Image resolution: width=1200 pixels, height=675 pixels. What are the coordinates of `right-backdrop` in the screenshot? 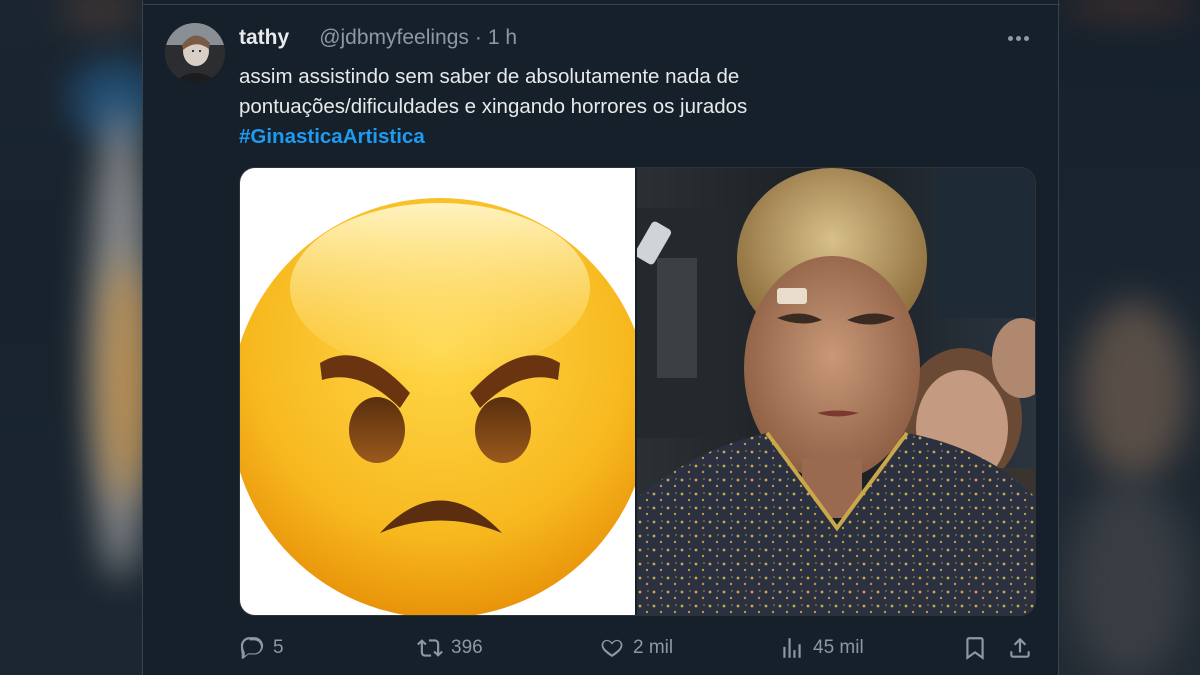 It's located at (1129, 337).